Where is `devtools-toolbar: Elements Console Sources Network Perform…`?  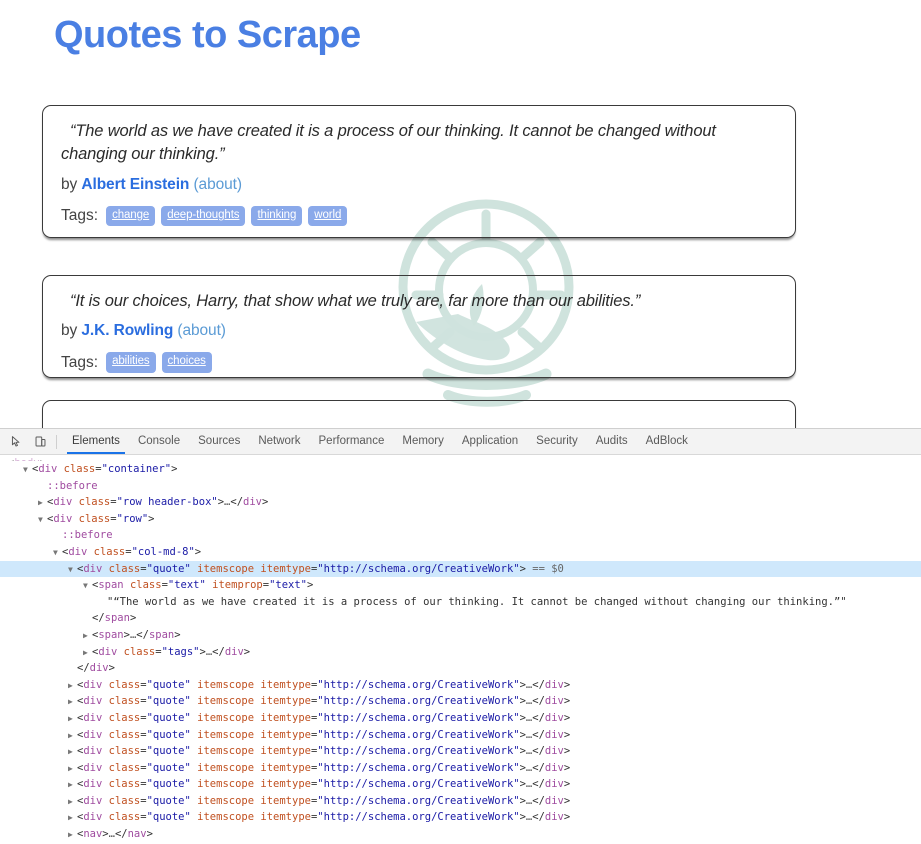 devtools-toolbar: Elements Console Sources Network Perform… is located at coordinates (460, 442).